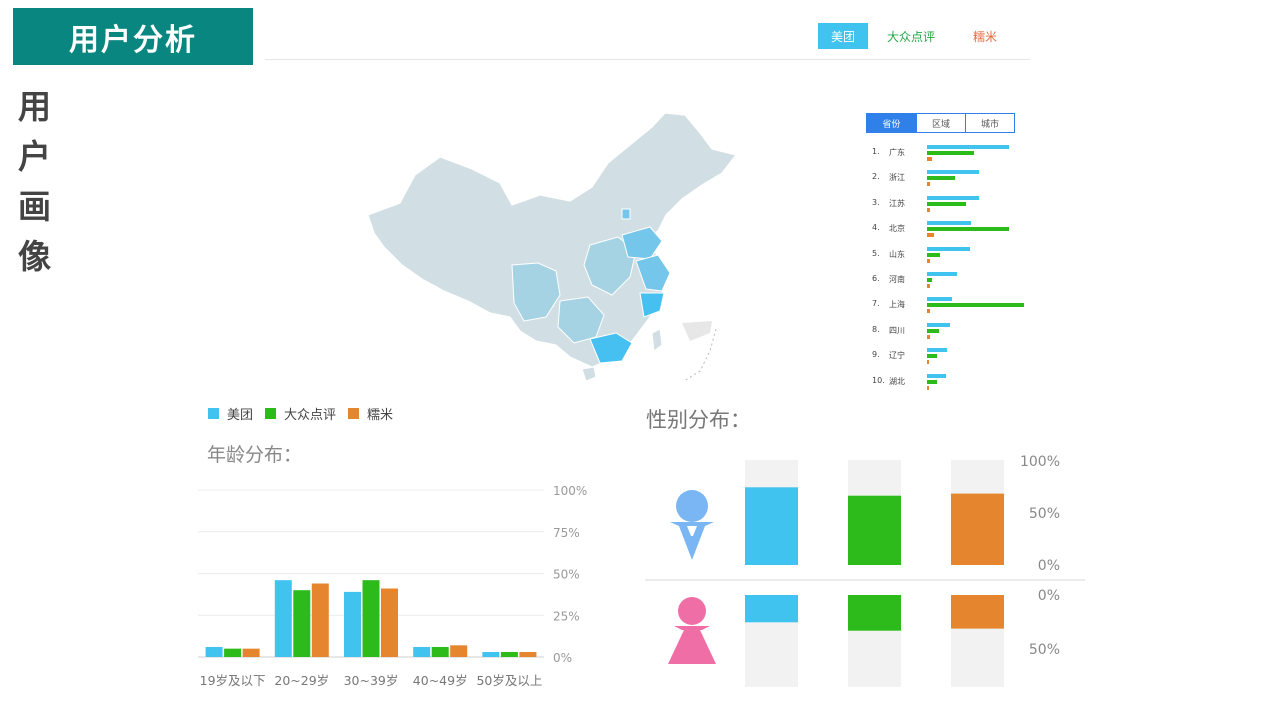 This screenshot has width=1280, height=720. I want to click on side-title: 用 户 画 像, so click(38, 182).